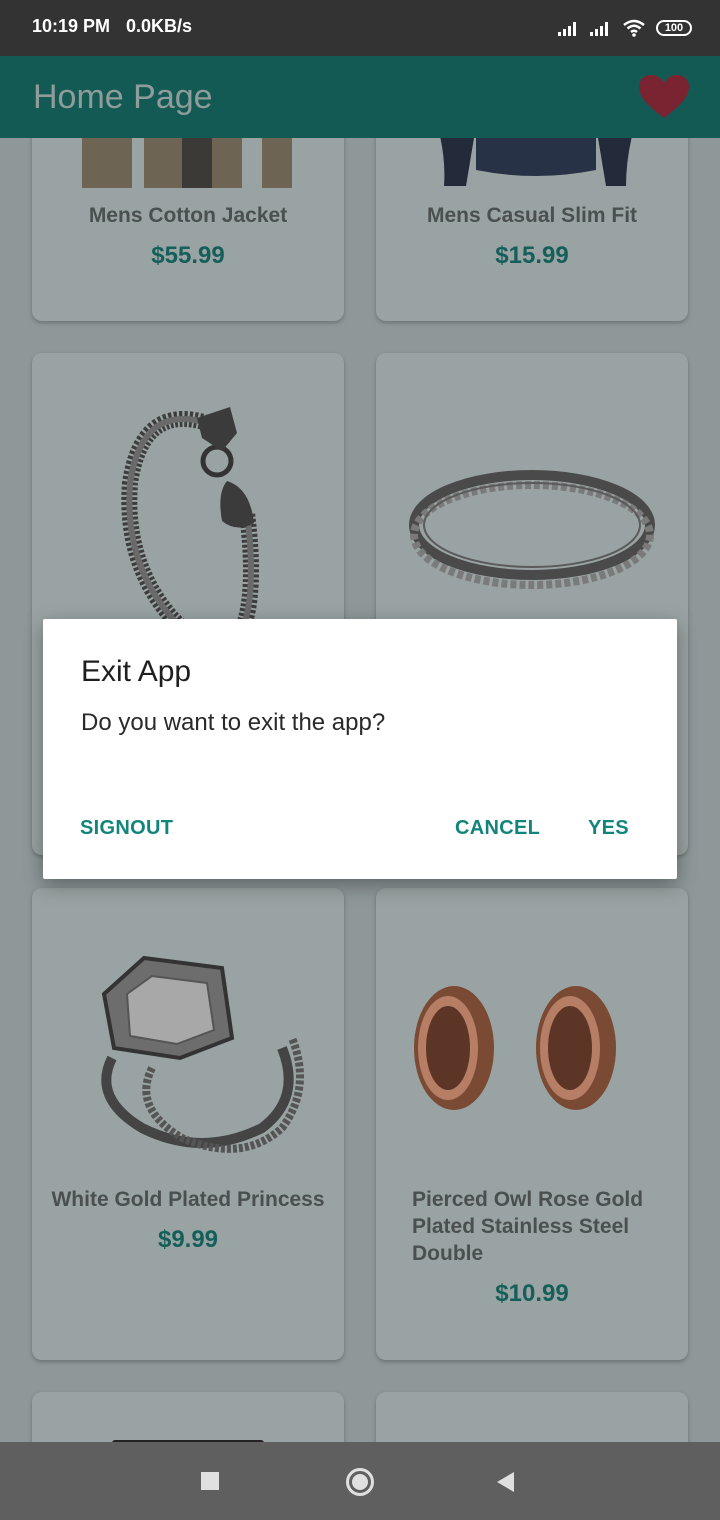 This screenshot has height=1520, width=720. Describe the element at coordinates (515, 1048) in the screenshot. I see `earrings-image` at that location.